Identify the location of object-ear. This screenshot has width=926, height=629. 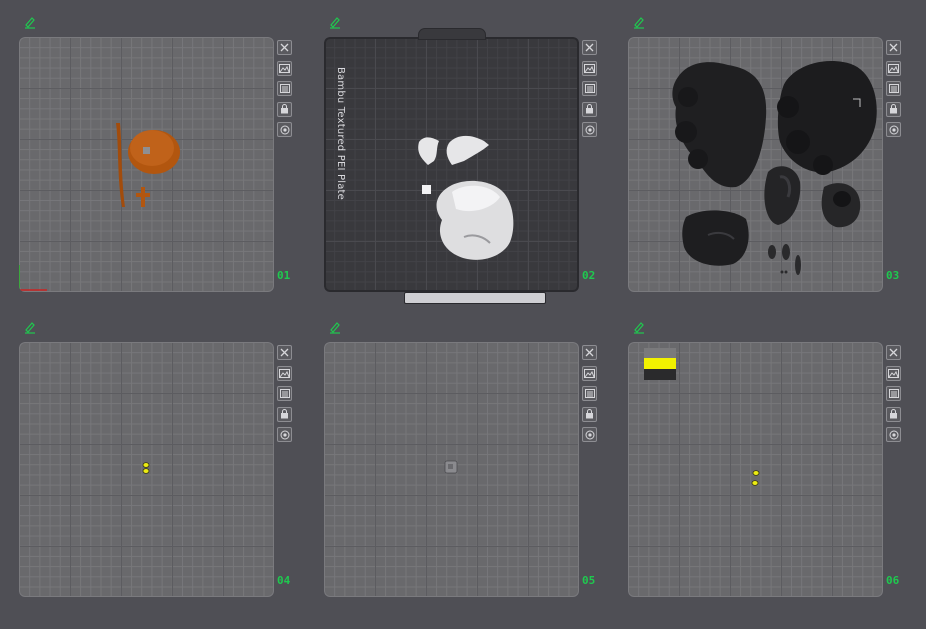
(782, 195).